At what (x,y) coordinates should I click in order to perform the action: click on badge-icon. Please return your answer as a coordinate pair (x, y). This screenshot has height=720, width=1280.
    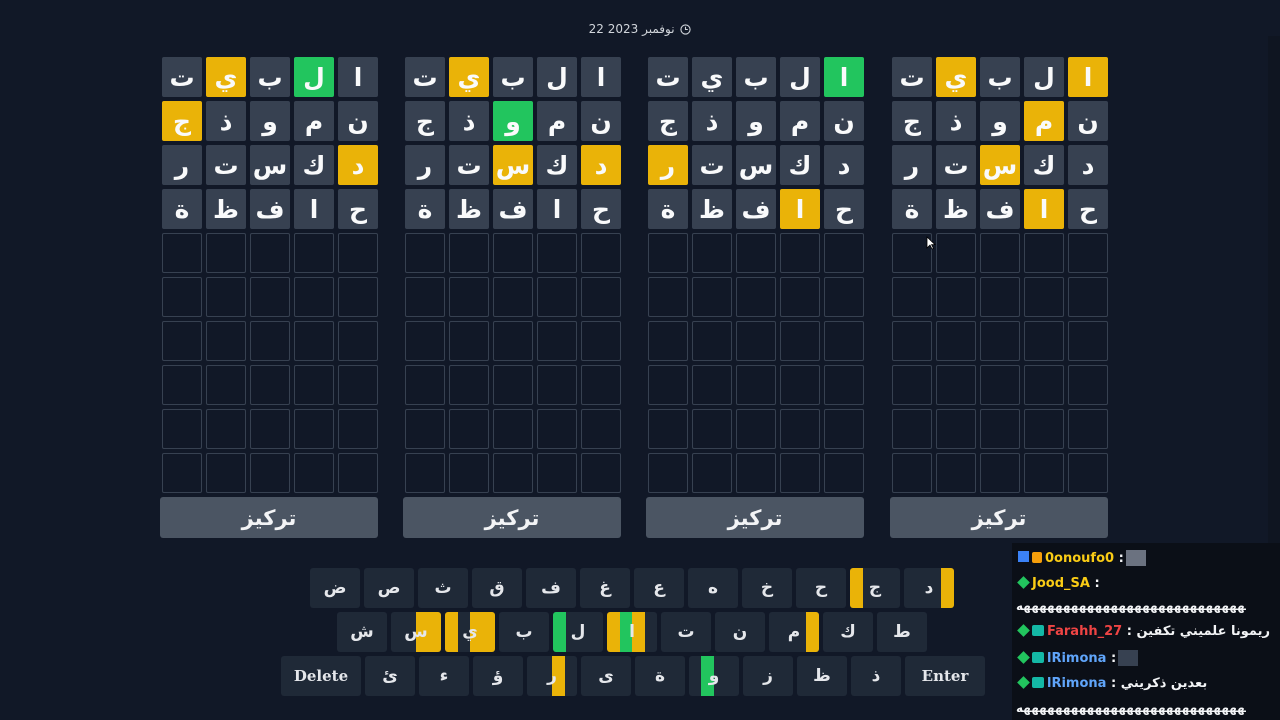
    Looking at the image, I should click on (1038, 630).